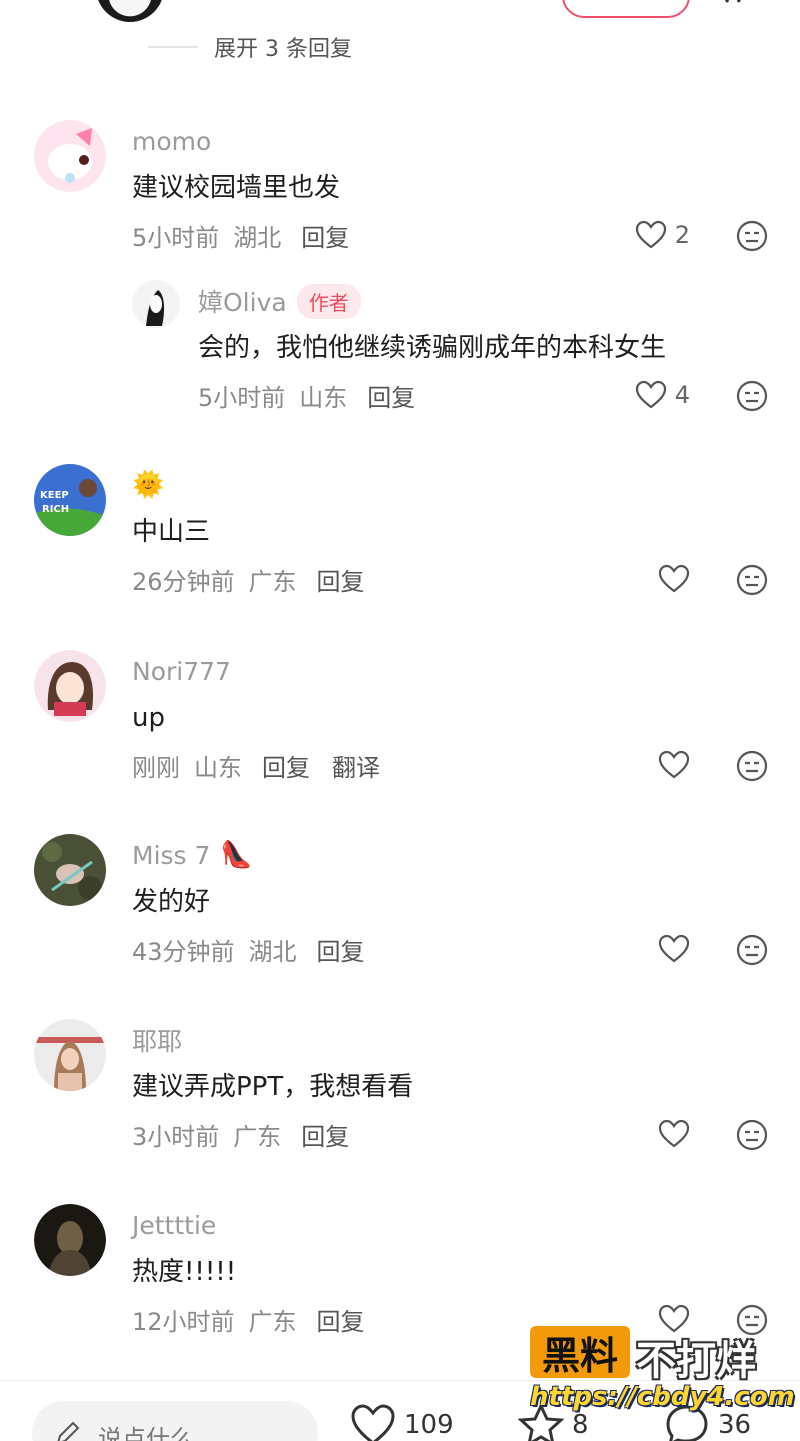 The height and width of the screenshot is (1441, 800). What do you see at coordinates (328, 301) in the screenshot?
I see `author-badge: 作者` at bounding box center [328, 301].